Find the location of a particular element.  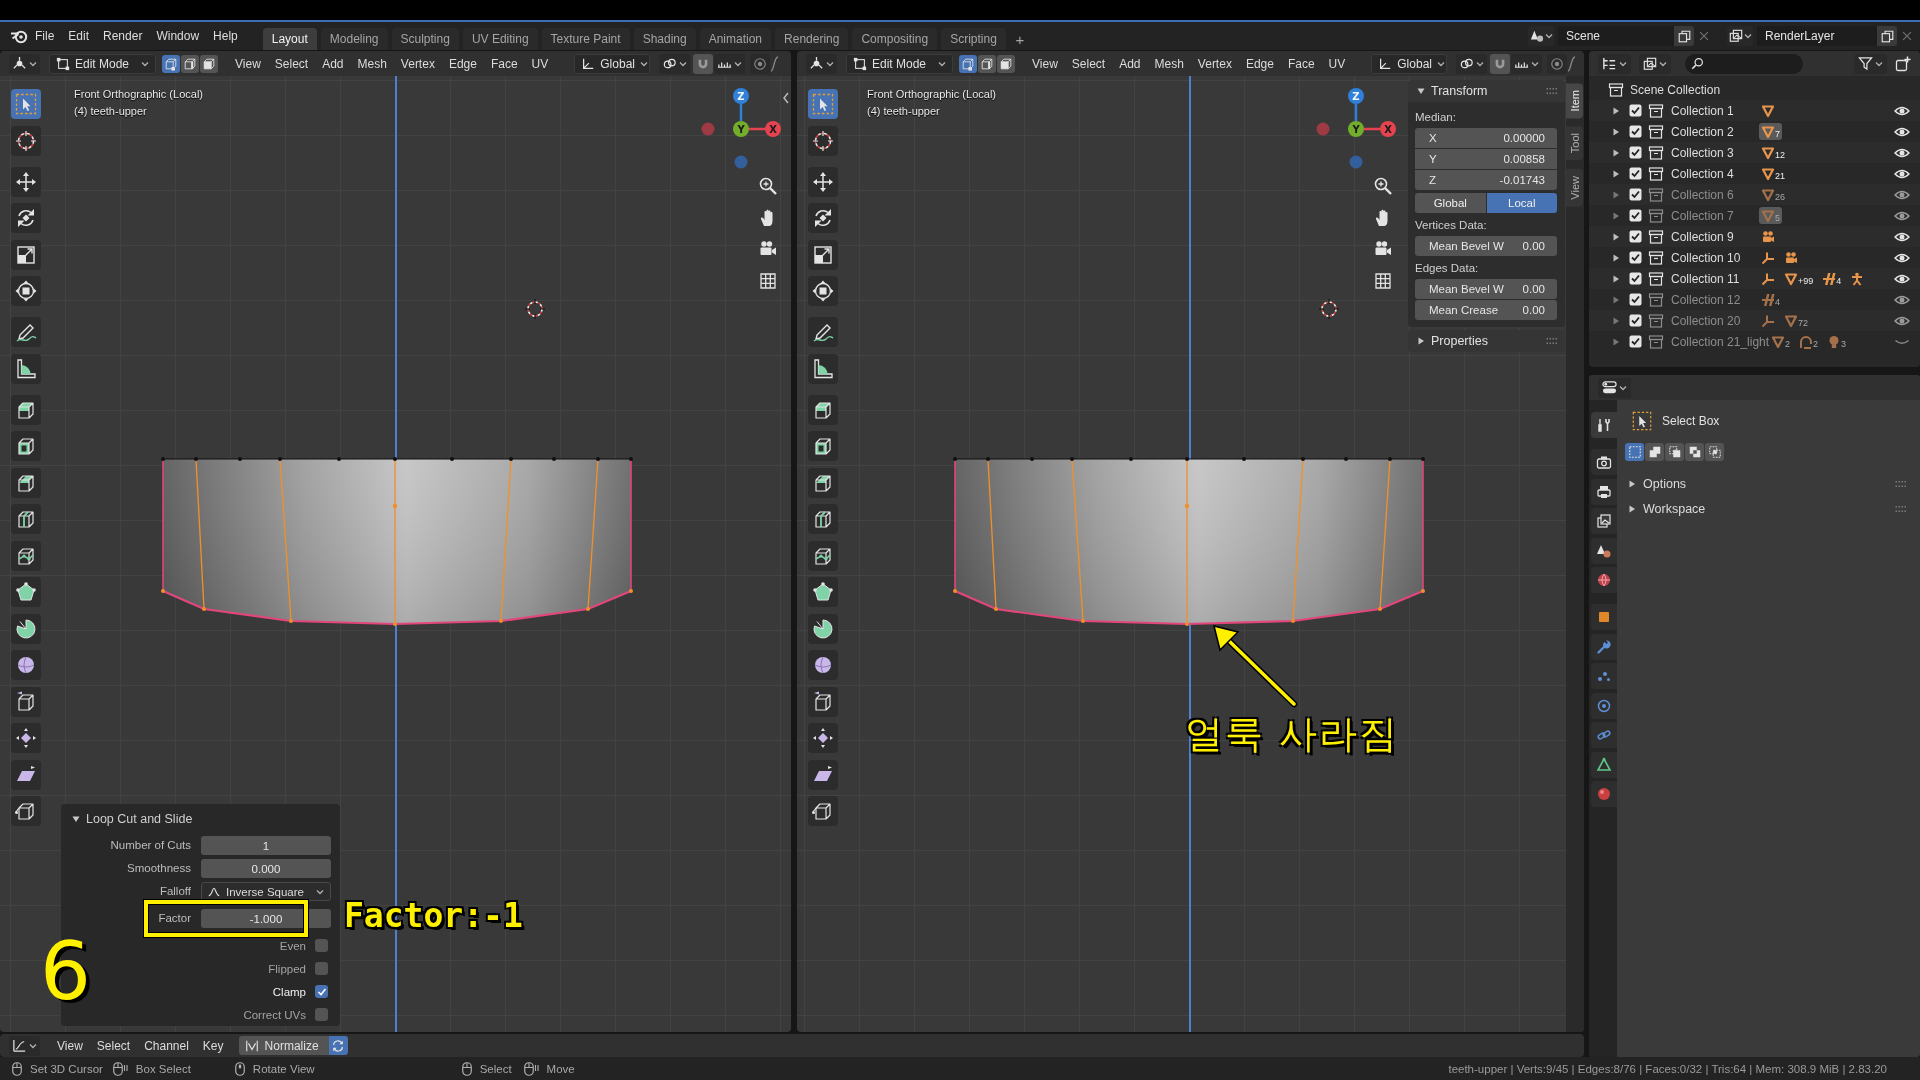

workspace-tab: Shading is located at coordinates (664, 39).